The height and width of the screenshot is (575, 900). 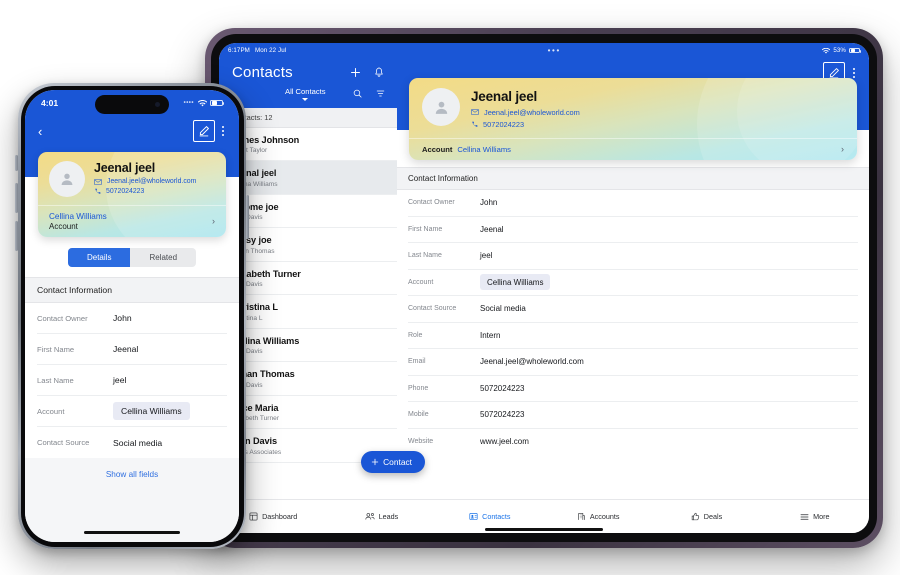 What do you see at coordinates (16, 163) in the screenshot?
I see `phone-mute-switch` at bounding box center [16, 163].